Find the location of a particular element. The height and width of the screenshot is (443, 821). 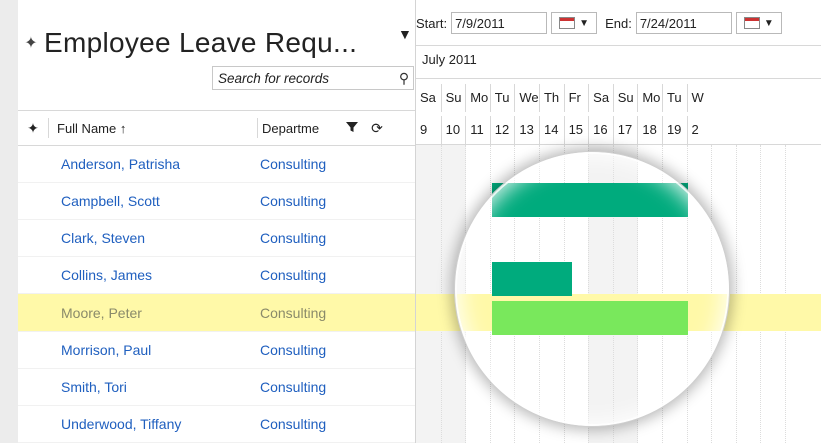

day-number: 11 is located at coordinates (477, 130).